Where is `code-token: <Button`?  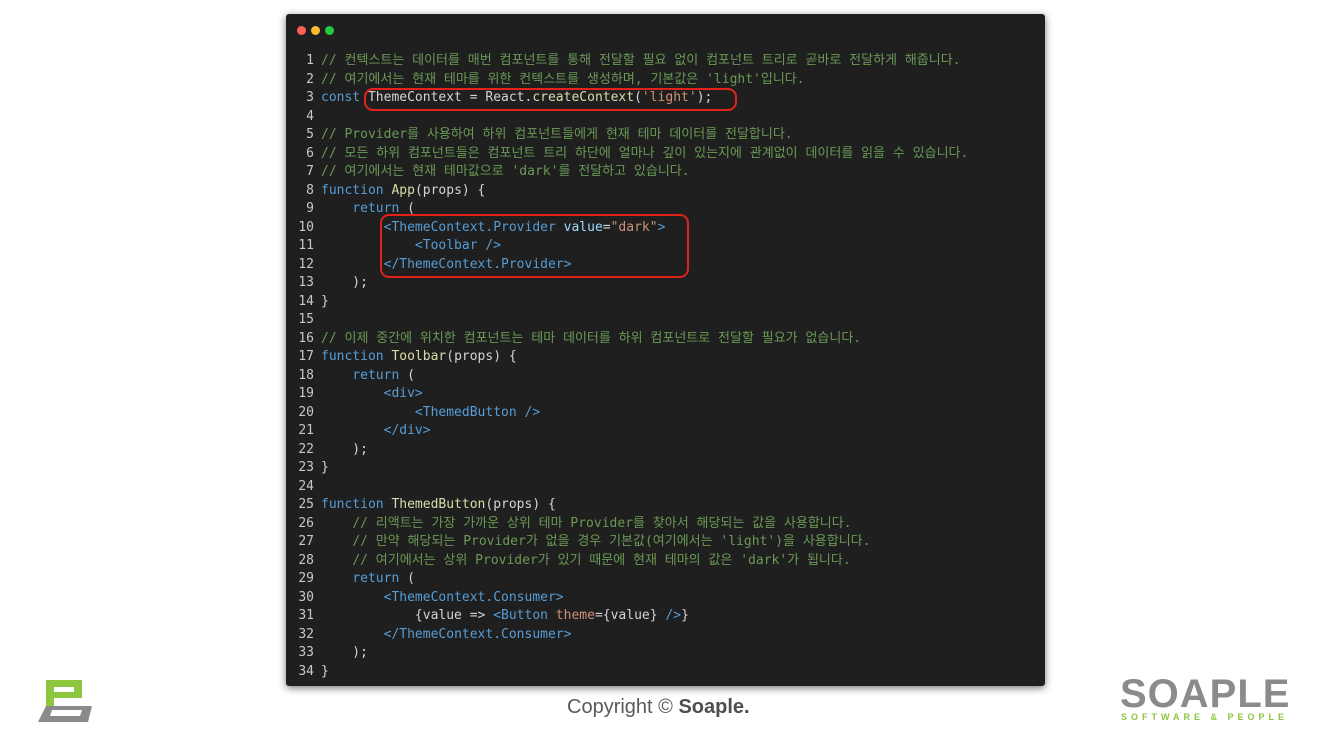 code-token: <Button is located at coordinates (520, 615).